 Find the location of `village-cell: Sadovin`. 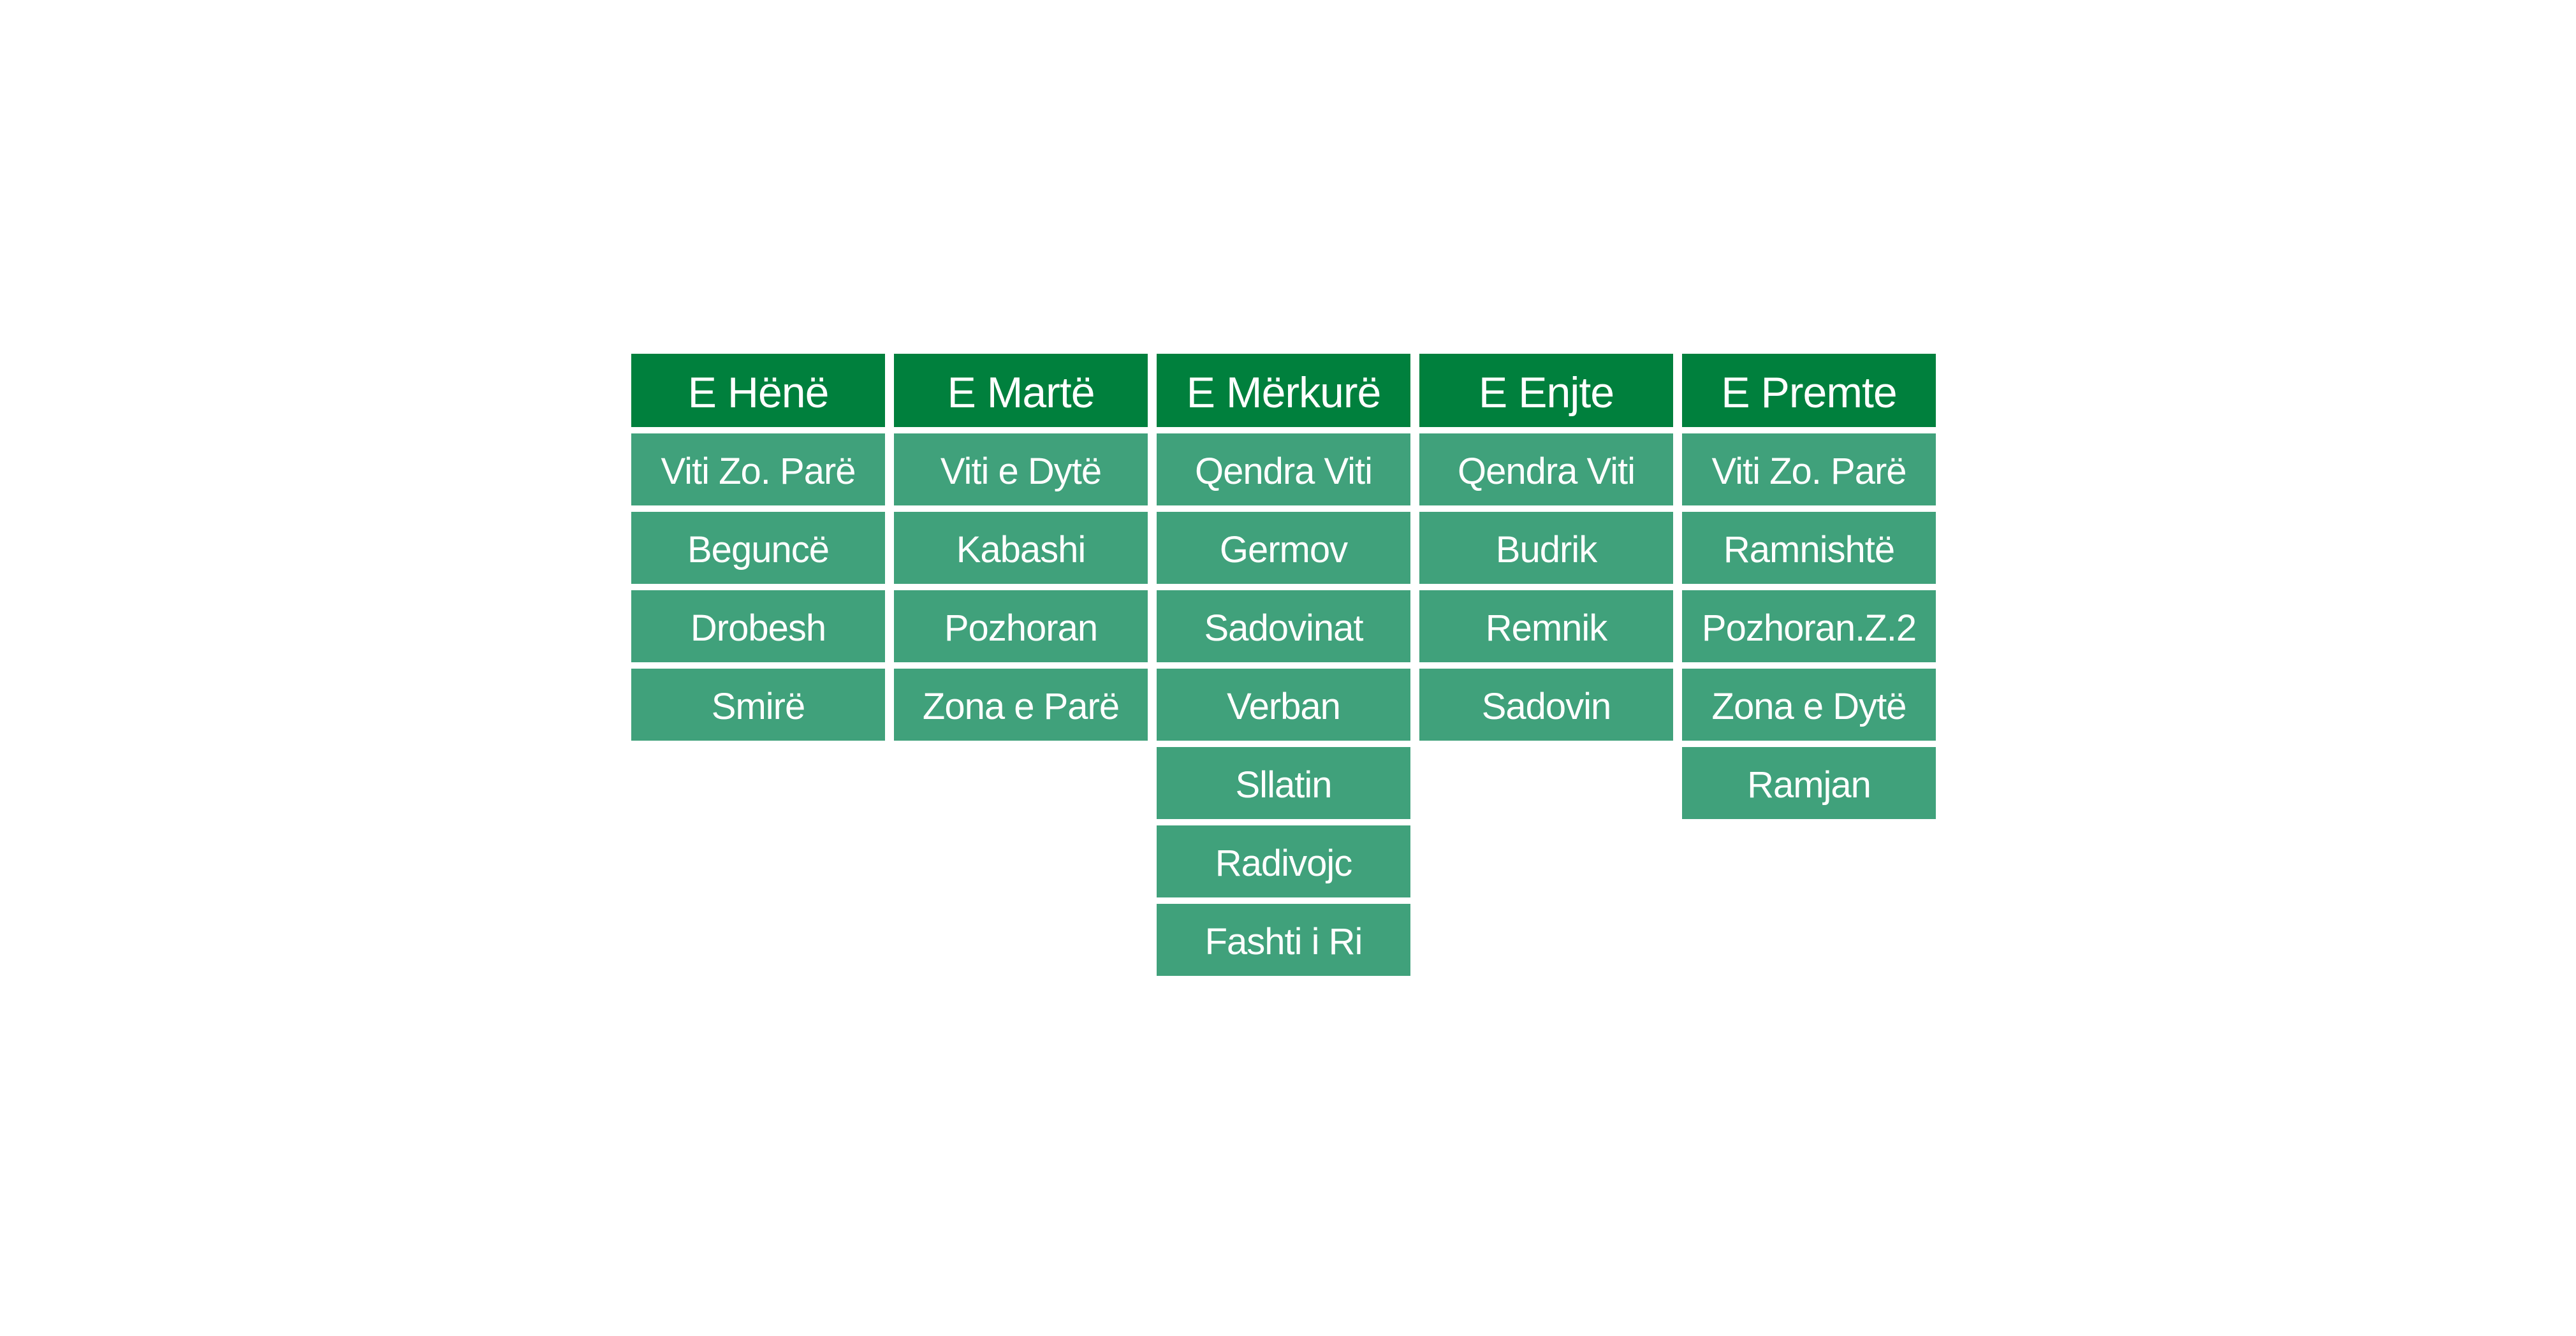

village-cell: Sadovin is located at coordinates (1546, 705).